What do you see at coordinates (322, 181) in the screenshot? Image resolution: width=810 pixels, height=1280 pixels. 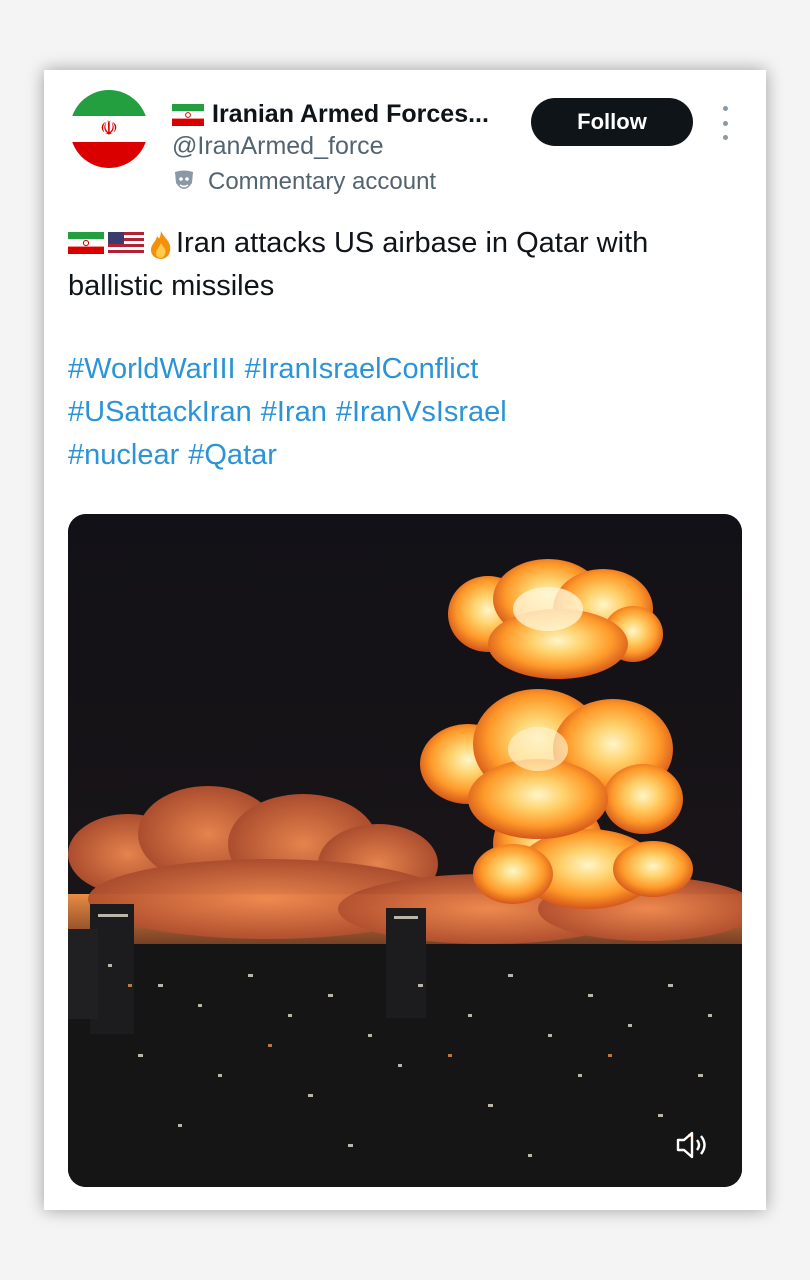 I see `commentary-label-text: Commentary account` at bounding box center [322, 181].